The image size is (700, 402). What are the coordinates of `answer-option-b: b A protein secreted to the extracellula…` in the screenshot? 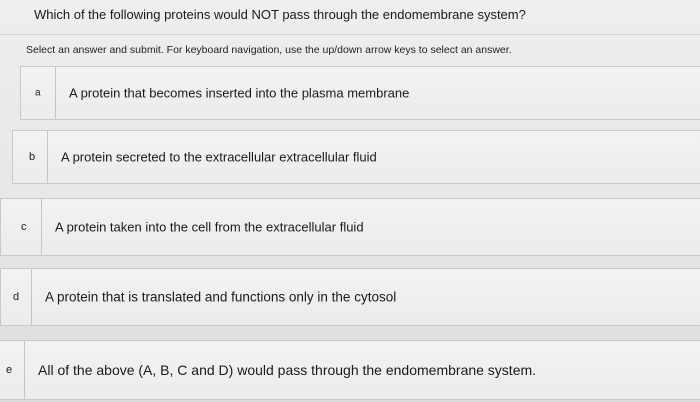 It's located at (356, 157).